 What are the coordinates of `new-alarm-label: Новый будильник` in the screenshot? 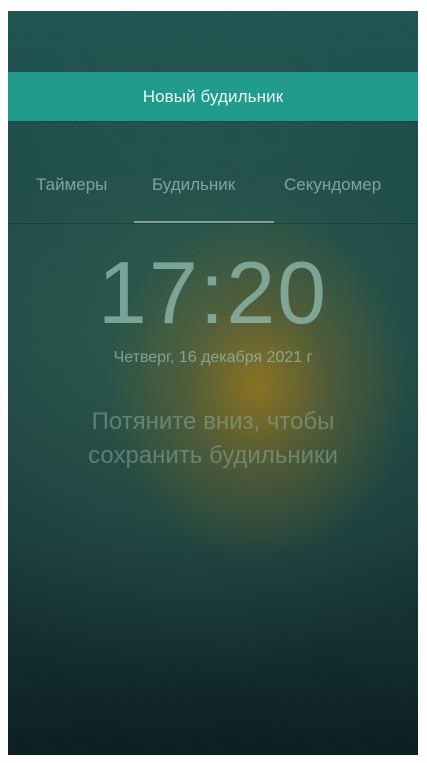 It's located at (213, 96).